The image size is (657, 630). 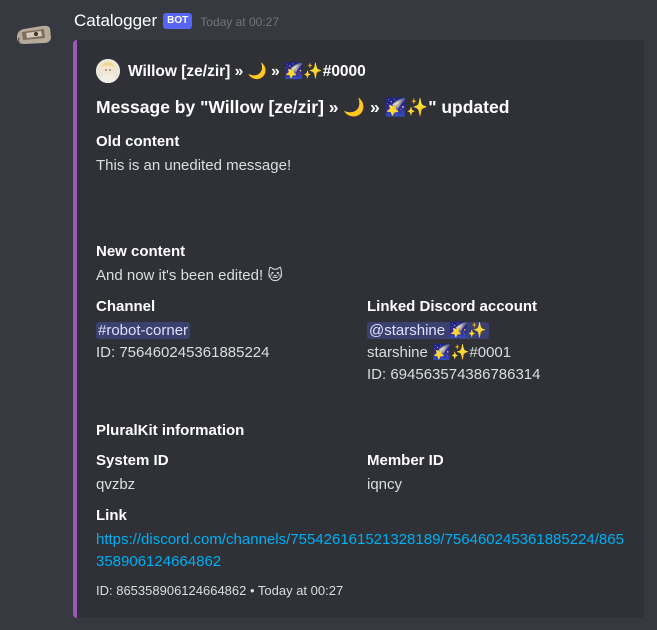 What do you see at coordinates (189, 275) in the screenshot?
I see `new-content-value: And now it's been edited! 🐱` at bounding box center [189, 275].